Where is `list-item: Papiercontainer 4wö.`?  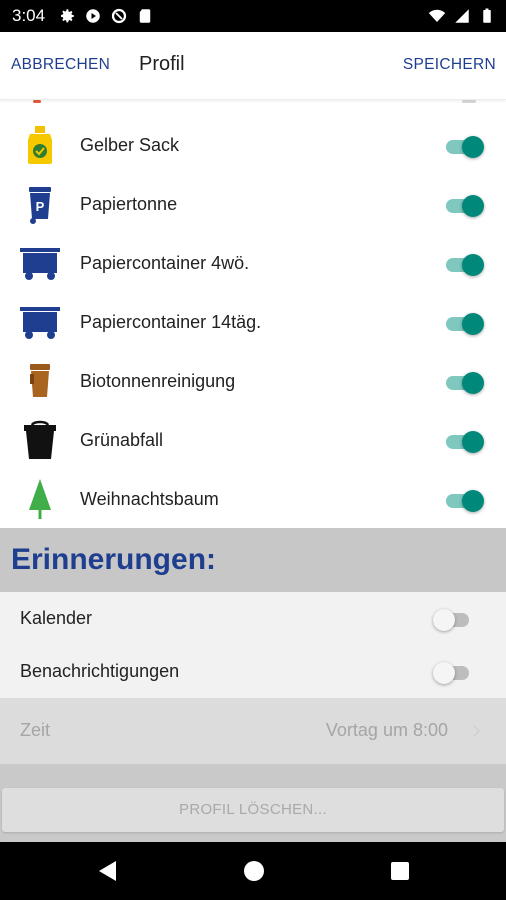 list-item: Papiercontainer 4wö. is located at coordinates (253, 263).